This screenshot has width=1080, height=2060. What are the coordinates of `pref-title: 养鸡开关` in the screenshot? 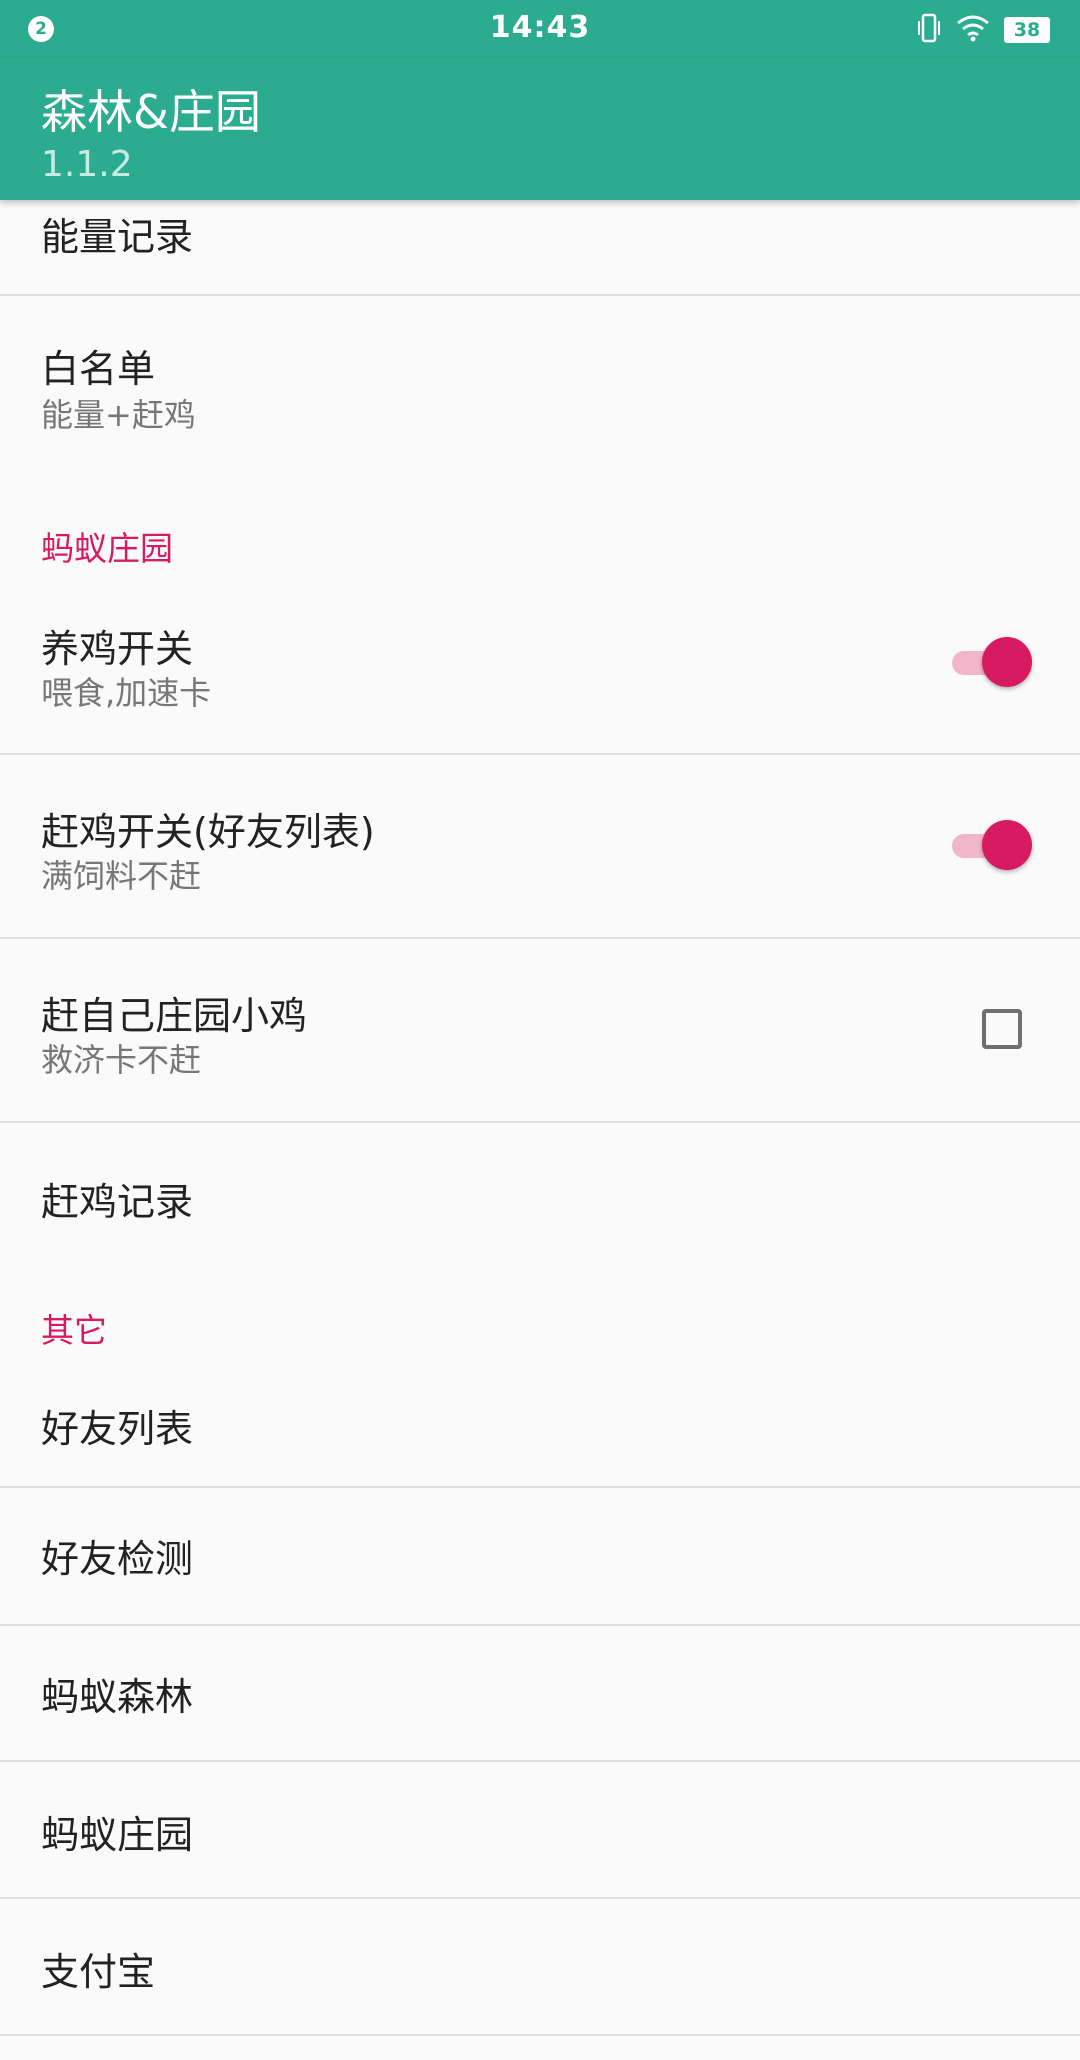 It's located at (117, 649).